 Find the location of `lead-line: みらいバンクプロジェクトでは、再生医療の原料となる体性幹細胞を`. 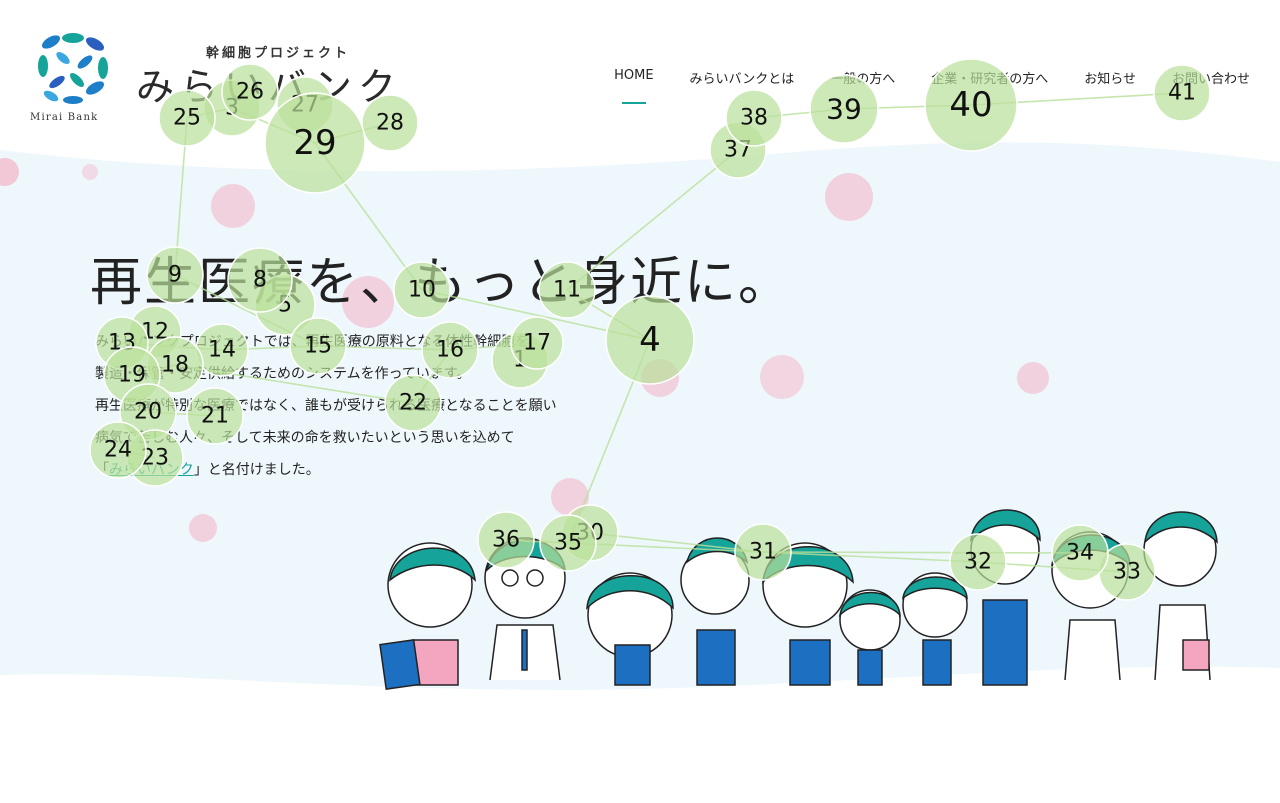

lead-line: みらいバンクプロジェクトでは、再生医療の原料となる体性幹細胞を is located at coordinates (312, 342).